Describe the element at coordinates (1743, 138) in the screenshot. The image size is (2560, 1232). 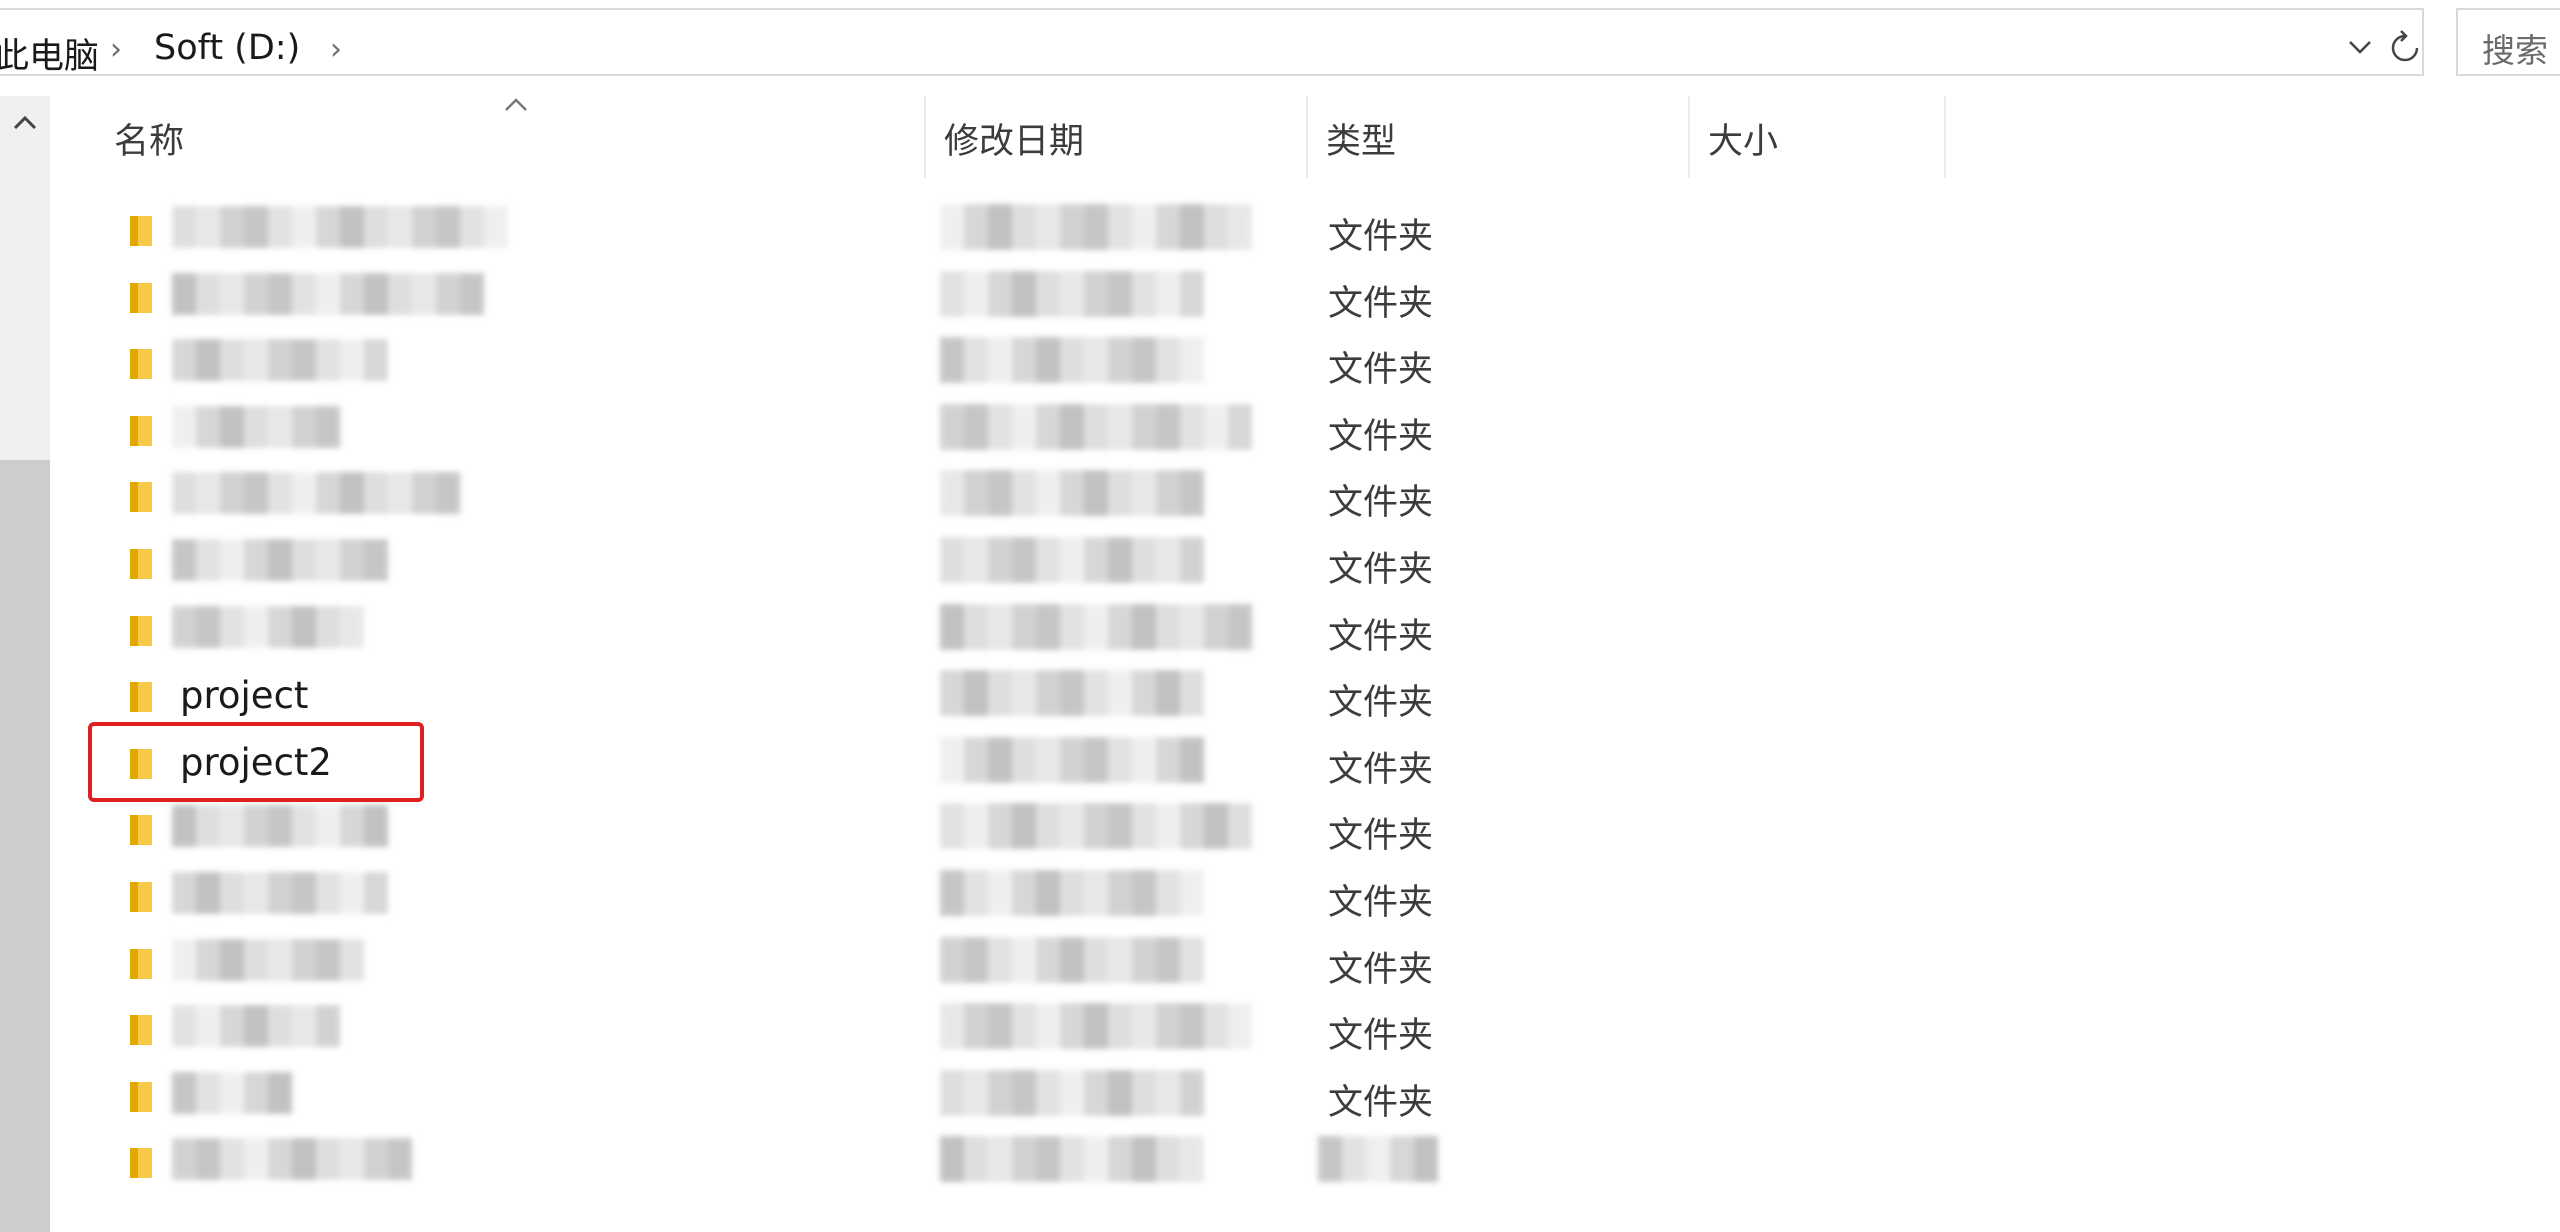
I see `column-header-size: 大小` at that location.